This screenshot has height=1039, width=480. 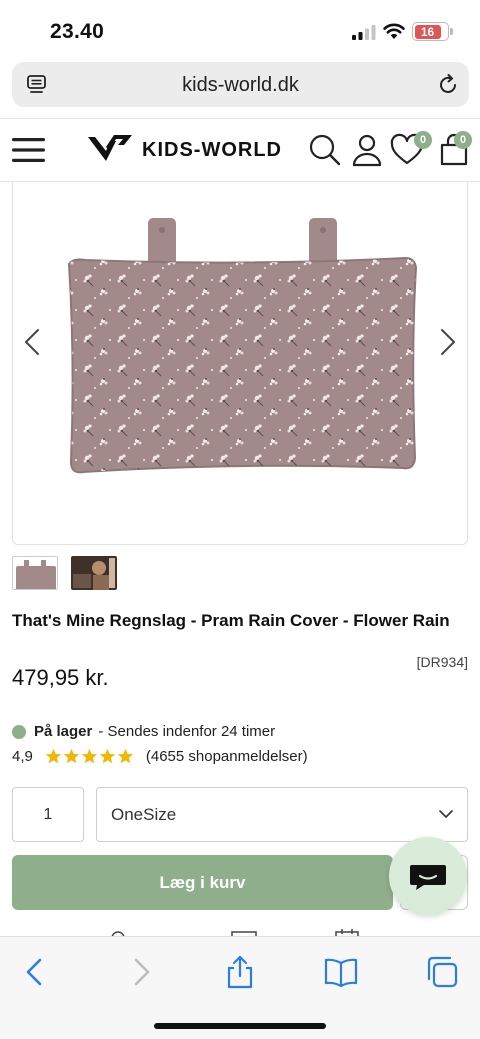 I want to click on logo-mark-icon, so click(x=110, y=148).